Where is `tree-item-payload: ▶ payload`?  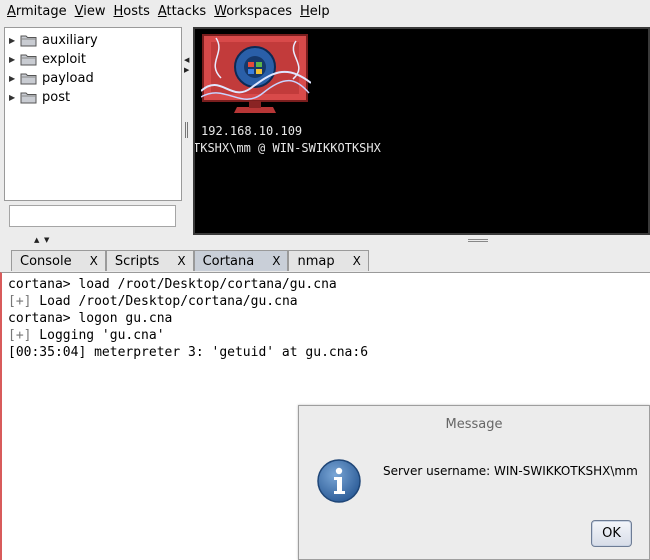
tree-item-payload: ▶ payload is located at coordinates (51, 78).